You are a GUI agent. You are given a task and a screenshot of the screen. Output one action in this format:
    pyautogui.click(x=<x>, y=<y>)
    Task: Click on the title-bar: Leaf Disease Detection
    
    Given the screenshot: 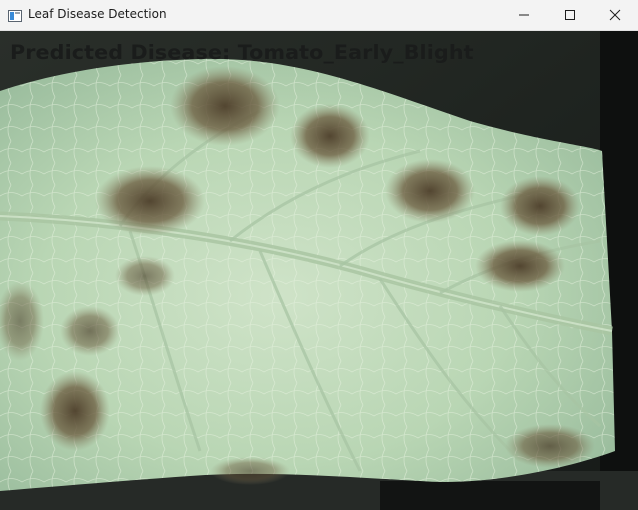 What is the action you would take?
    pyautogui.click(x=319, y=15)
    